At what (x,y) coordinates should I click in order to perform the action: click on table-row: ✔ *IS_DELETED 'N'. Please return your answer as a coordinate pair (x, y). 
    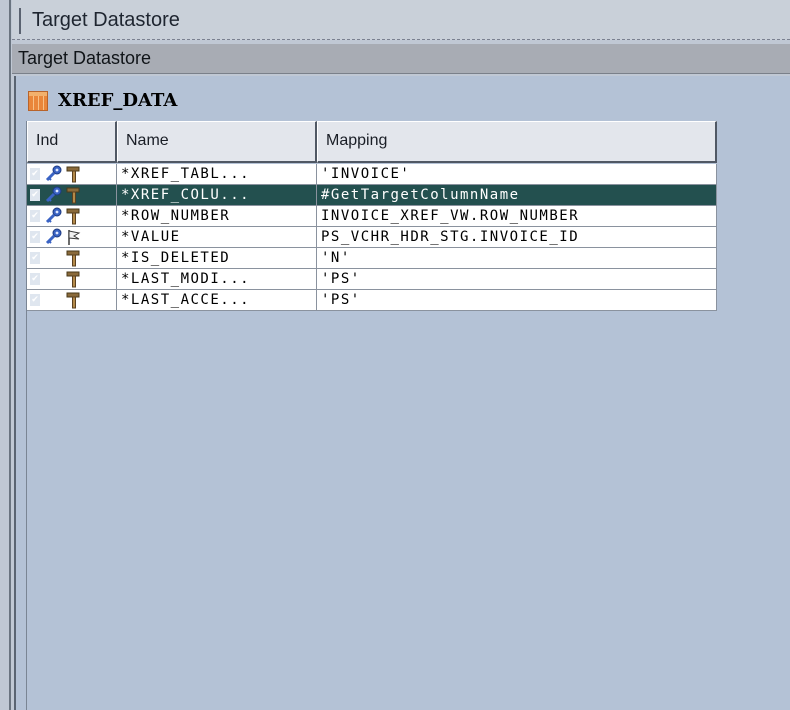
    Looking at the image, I should click on (372, 258).